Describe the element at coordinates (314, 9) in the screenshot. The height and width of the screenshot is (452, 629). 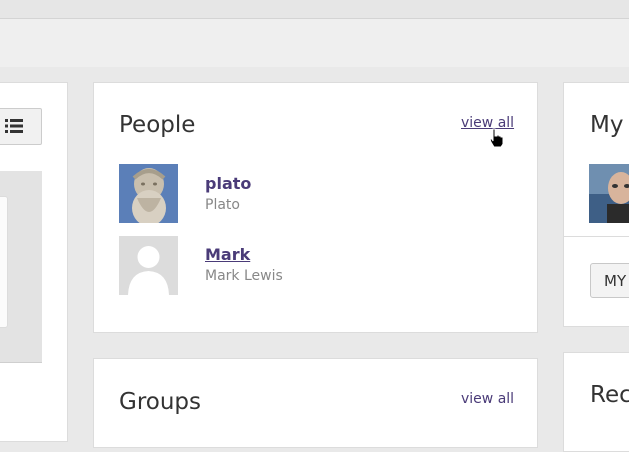
I see `top-navbar` at that location.